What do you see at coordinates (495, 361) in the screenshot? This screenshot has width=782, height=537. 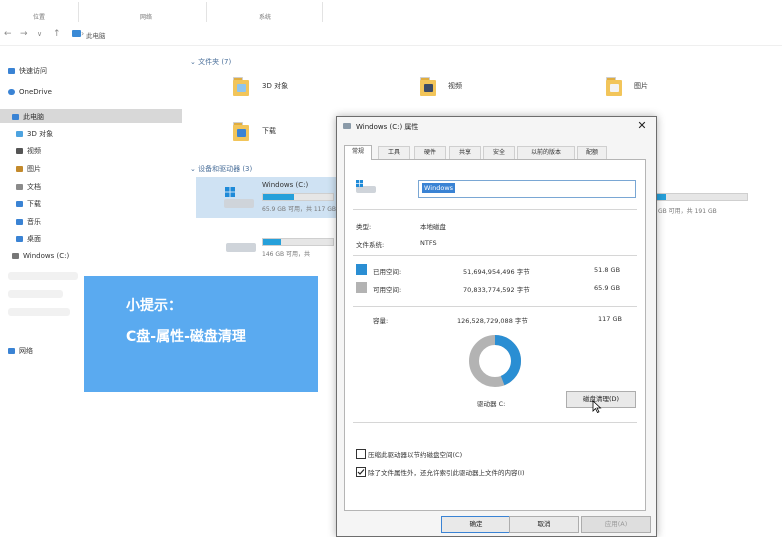 I see `disk-usage-donut` at bounding box center [495, 361].